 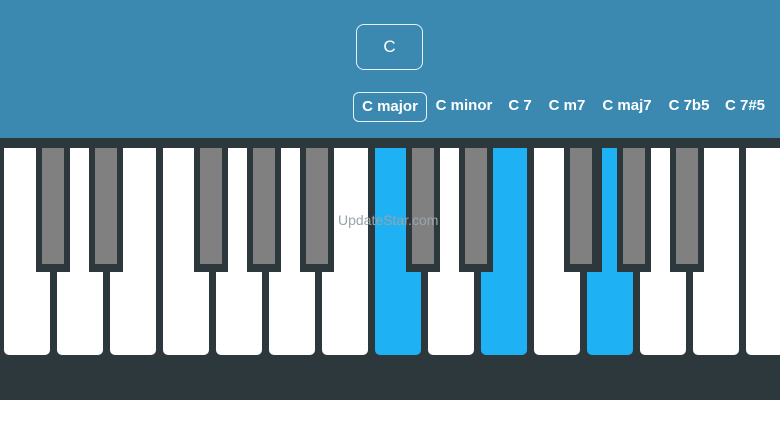 What do you see at coordinates (211, 205) in the screenshot?
I see `black-key-c-sharp` at bounding box center [211, 205].